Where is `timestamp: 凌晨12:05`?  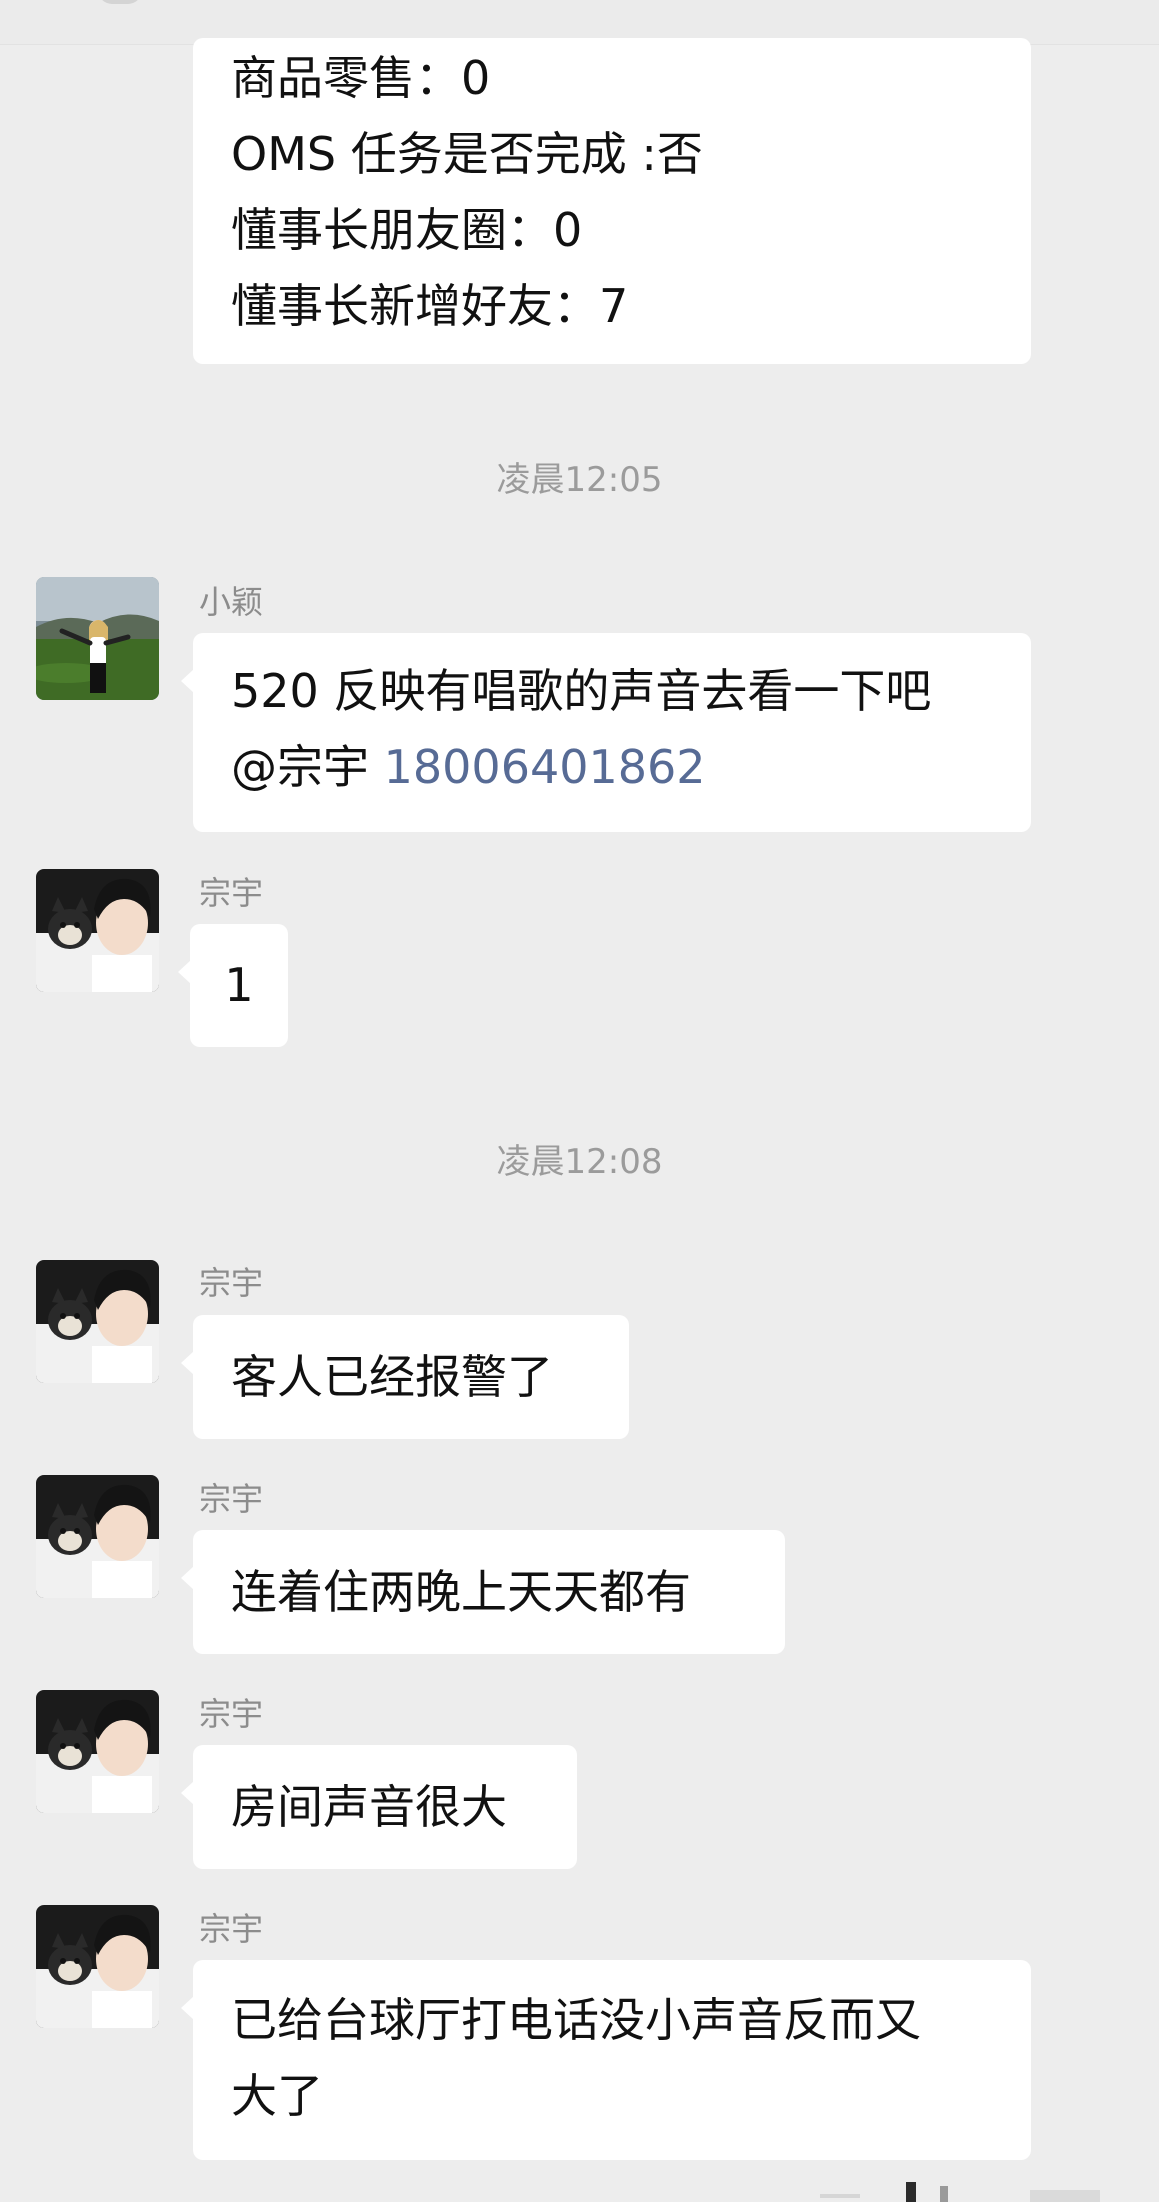
timestamp: 凌晨12:05 is located at coordinates (579, 480).